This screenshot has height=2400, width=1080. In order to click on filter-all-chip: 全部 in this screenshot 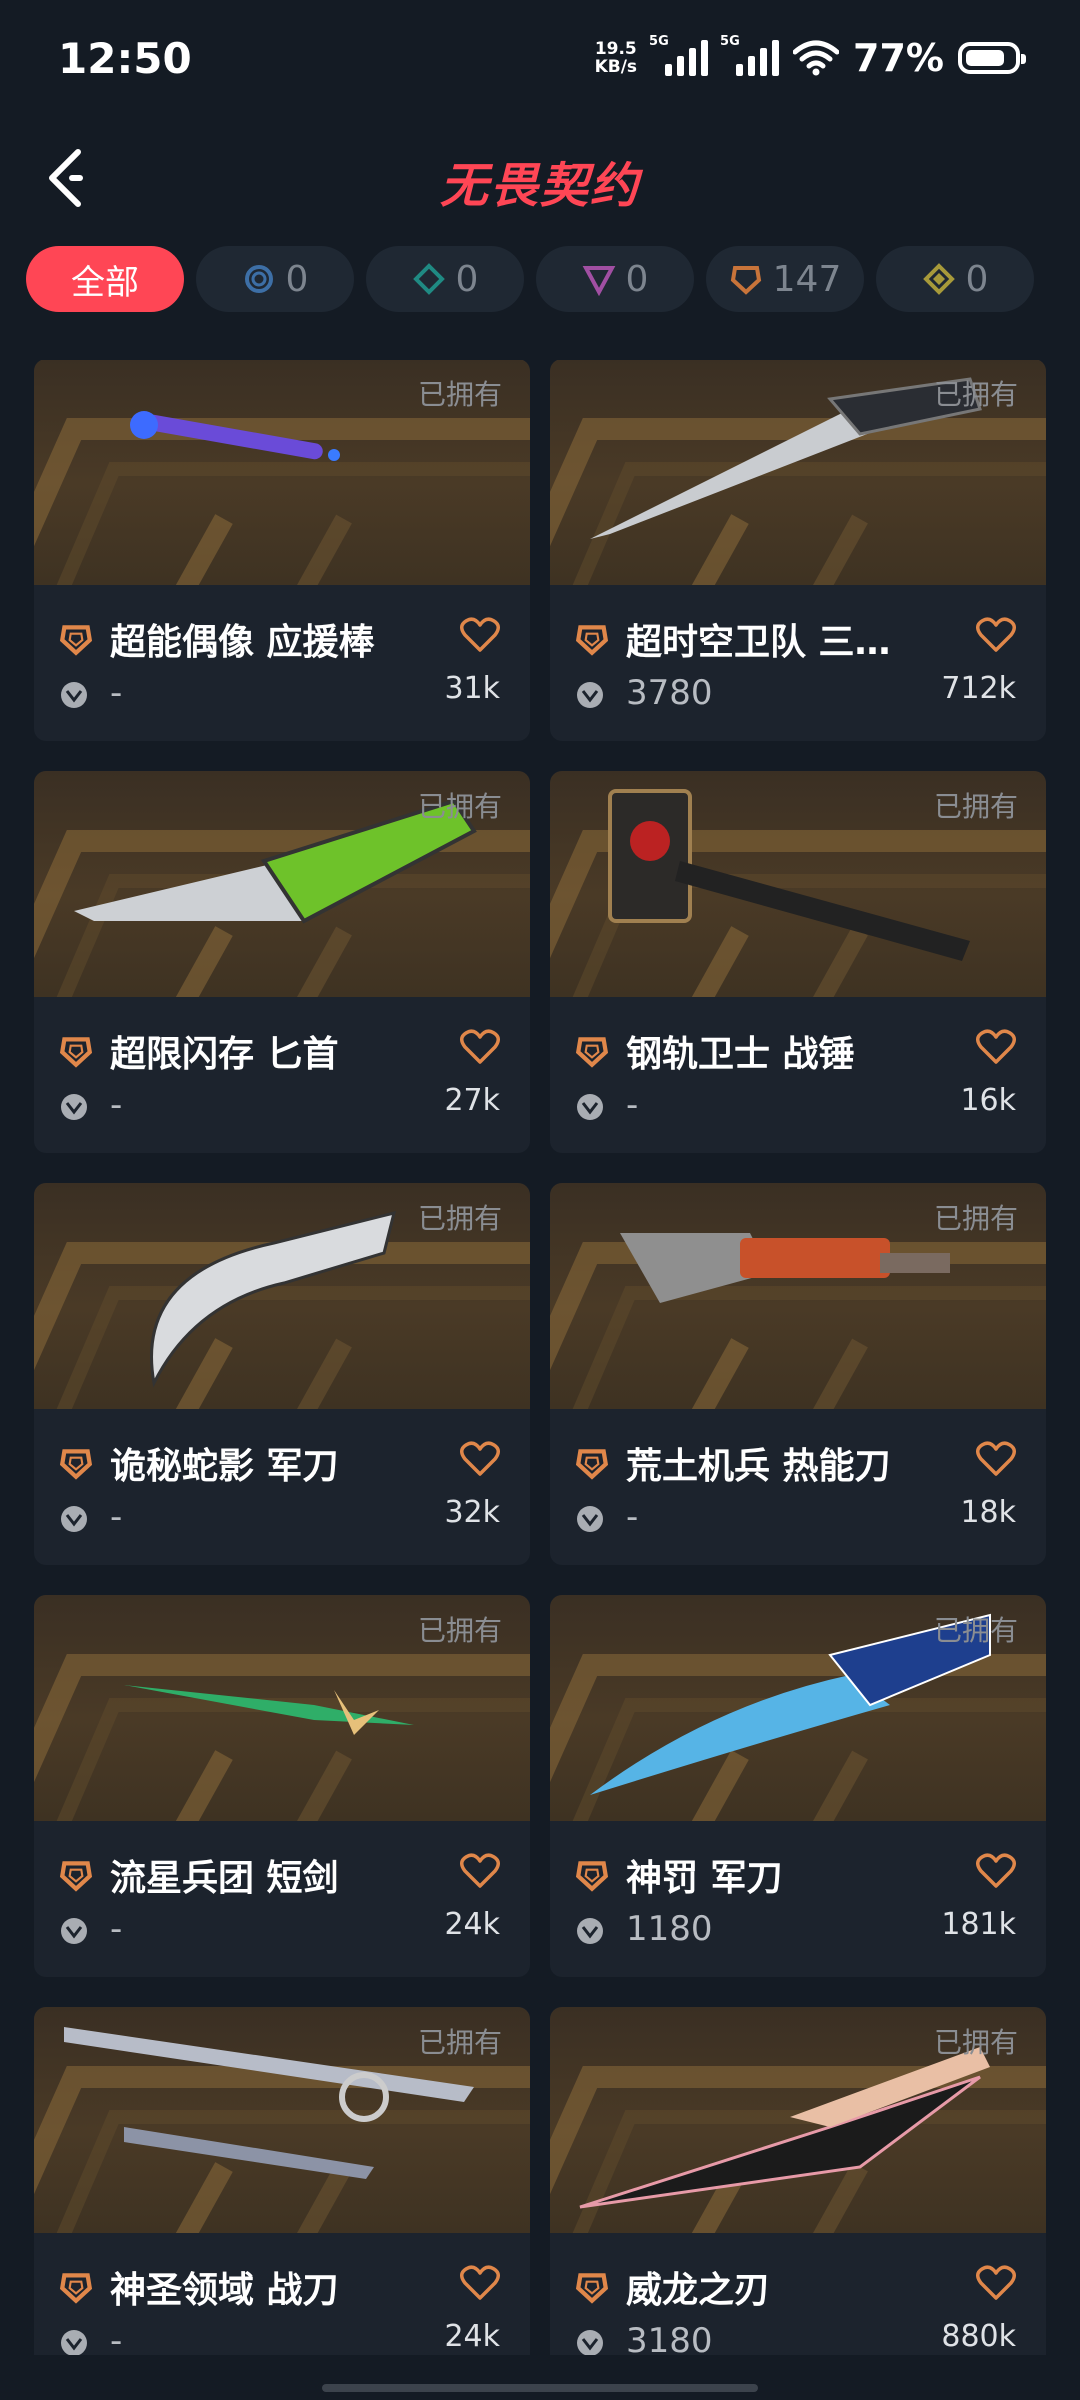, I will do `click(105, 279)`.